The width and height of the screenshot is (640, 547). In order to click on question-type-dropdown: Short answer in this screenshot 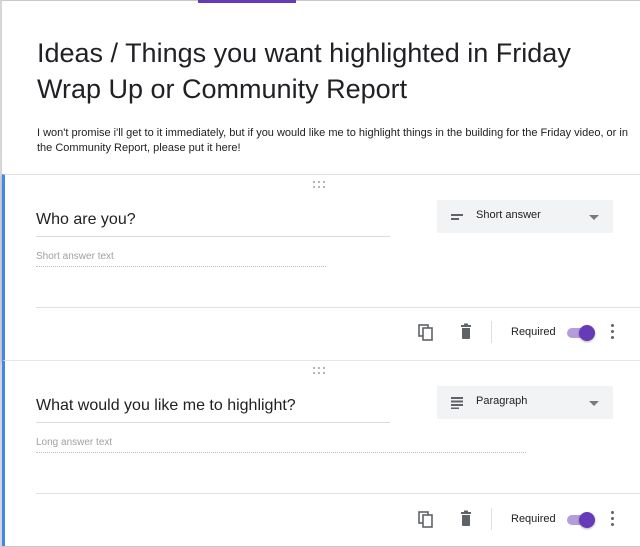, I will do `click(525, 216)`.